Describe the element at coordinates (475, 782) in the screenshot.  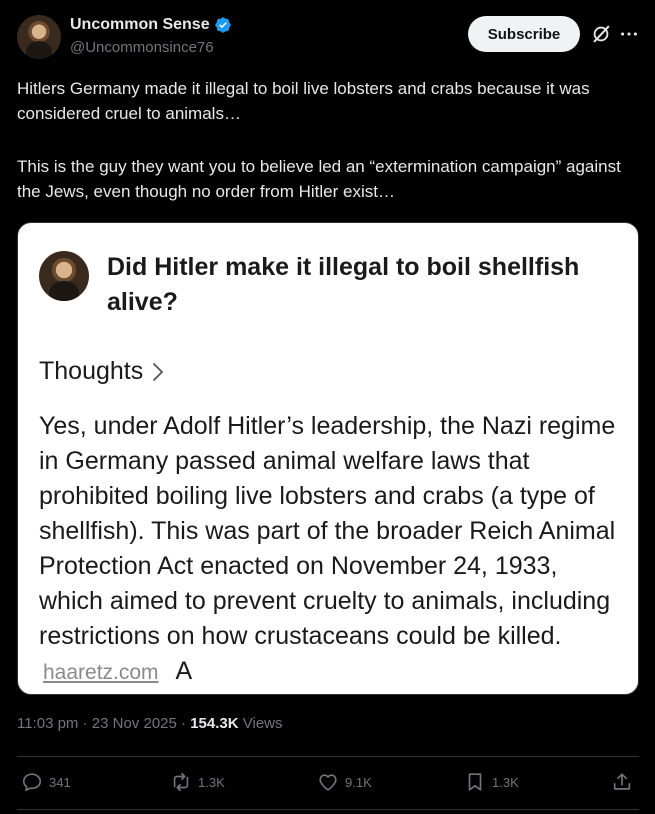
I see `bookmark-icon` at that location.